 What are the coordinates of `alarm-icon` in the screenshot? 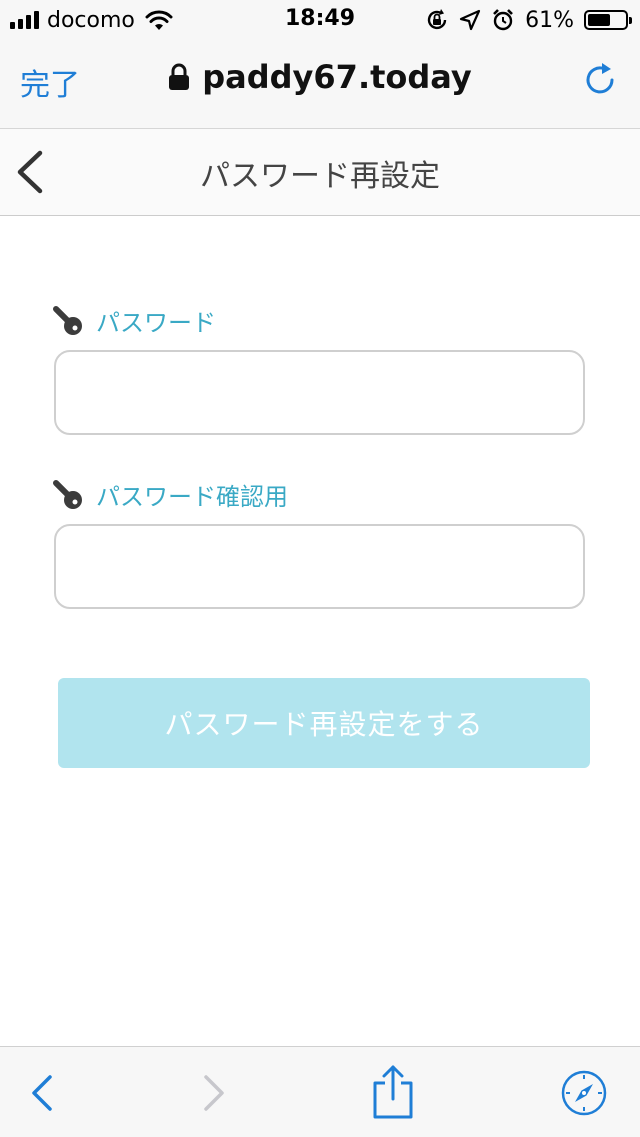 It's located at (503, 20).